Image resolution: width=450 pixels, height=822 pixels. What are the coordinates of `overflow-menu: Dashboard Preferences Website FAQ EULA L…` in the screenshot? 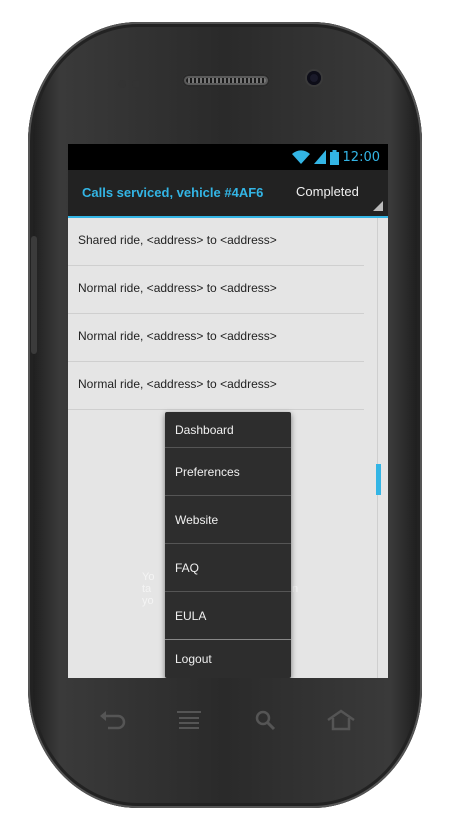 It's located at (228, 545).